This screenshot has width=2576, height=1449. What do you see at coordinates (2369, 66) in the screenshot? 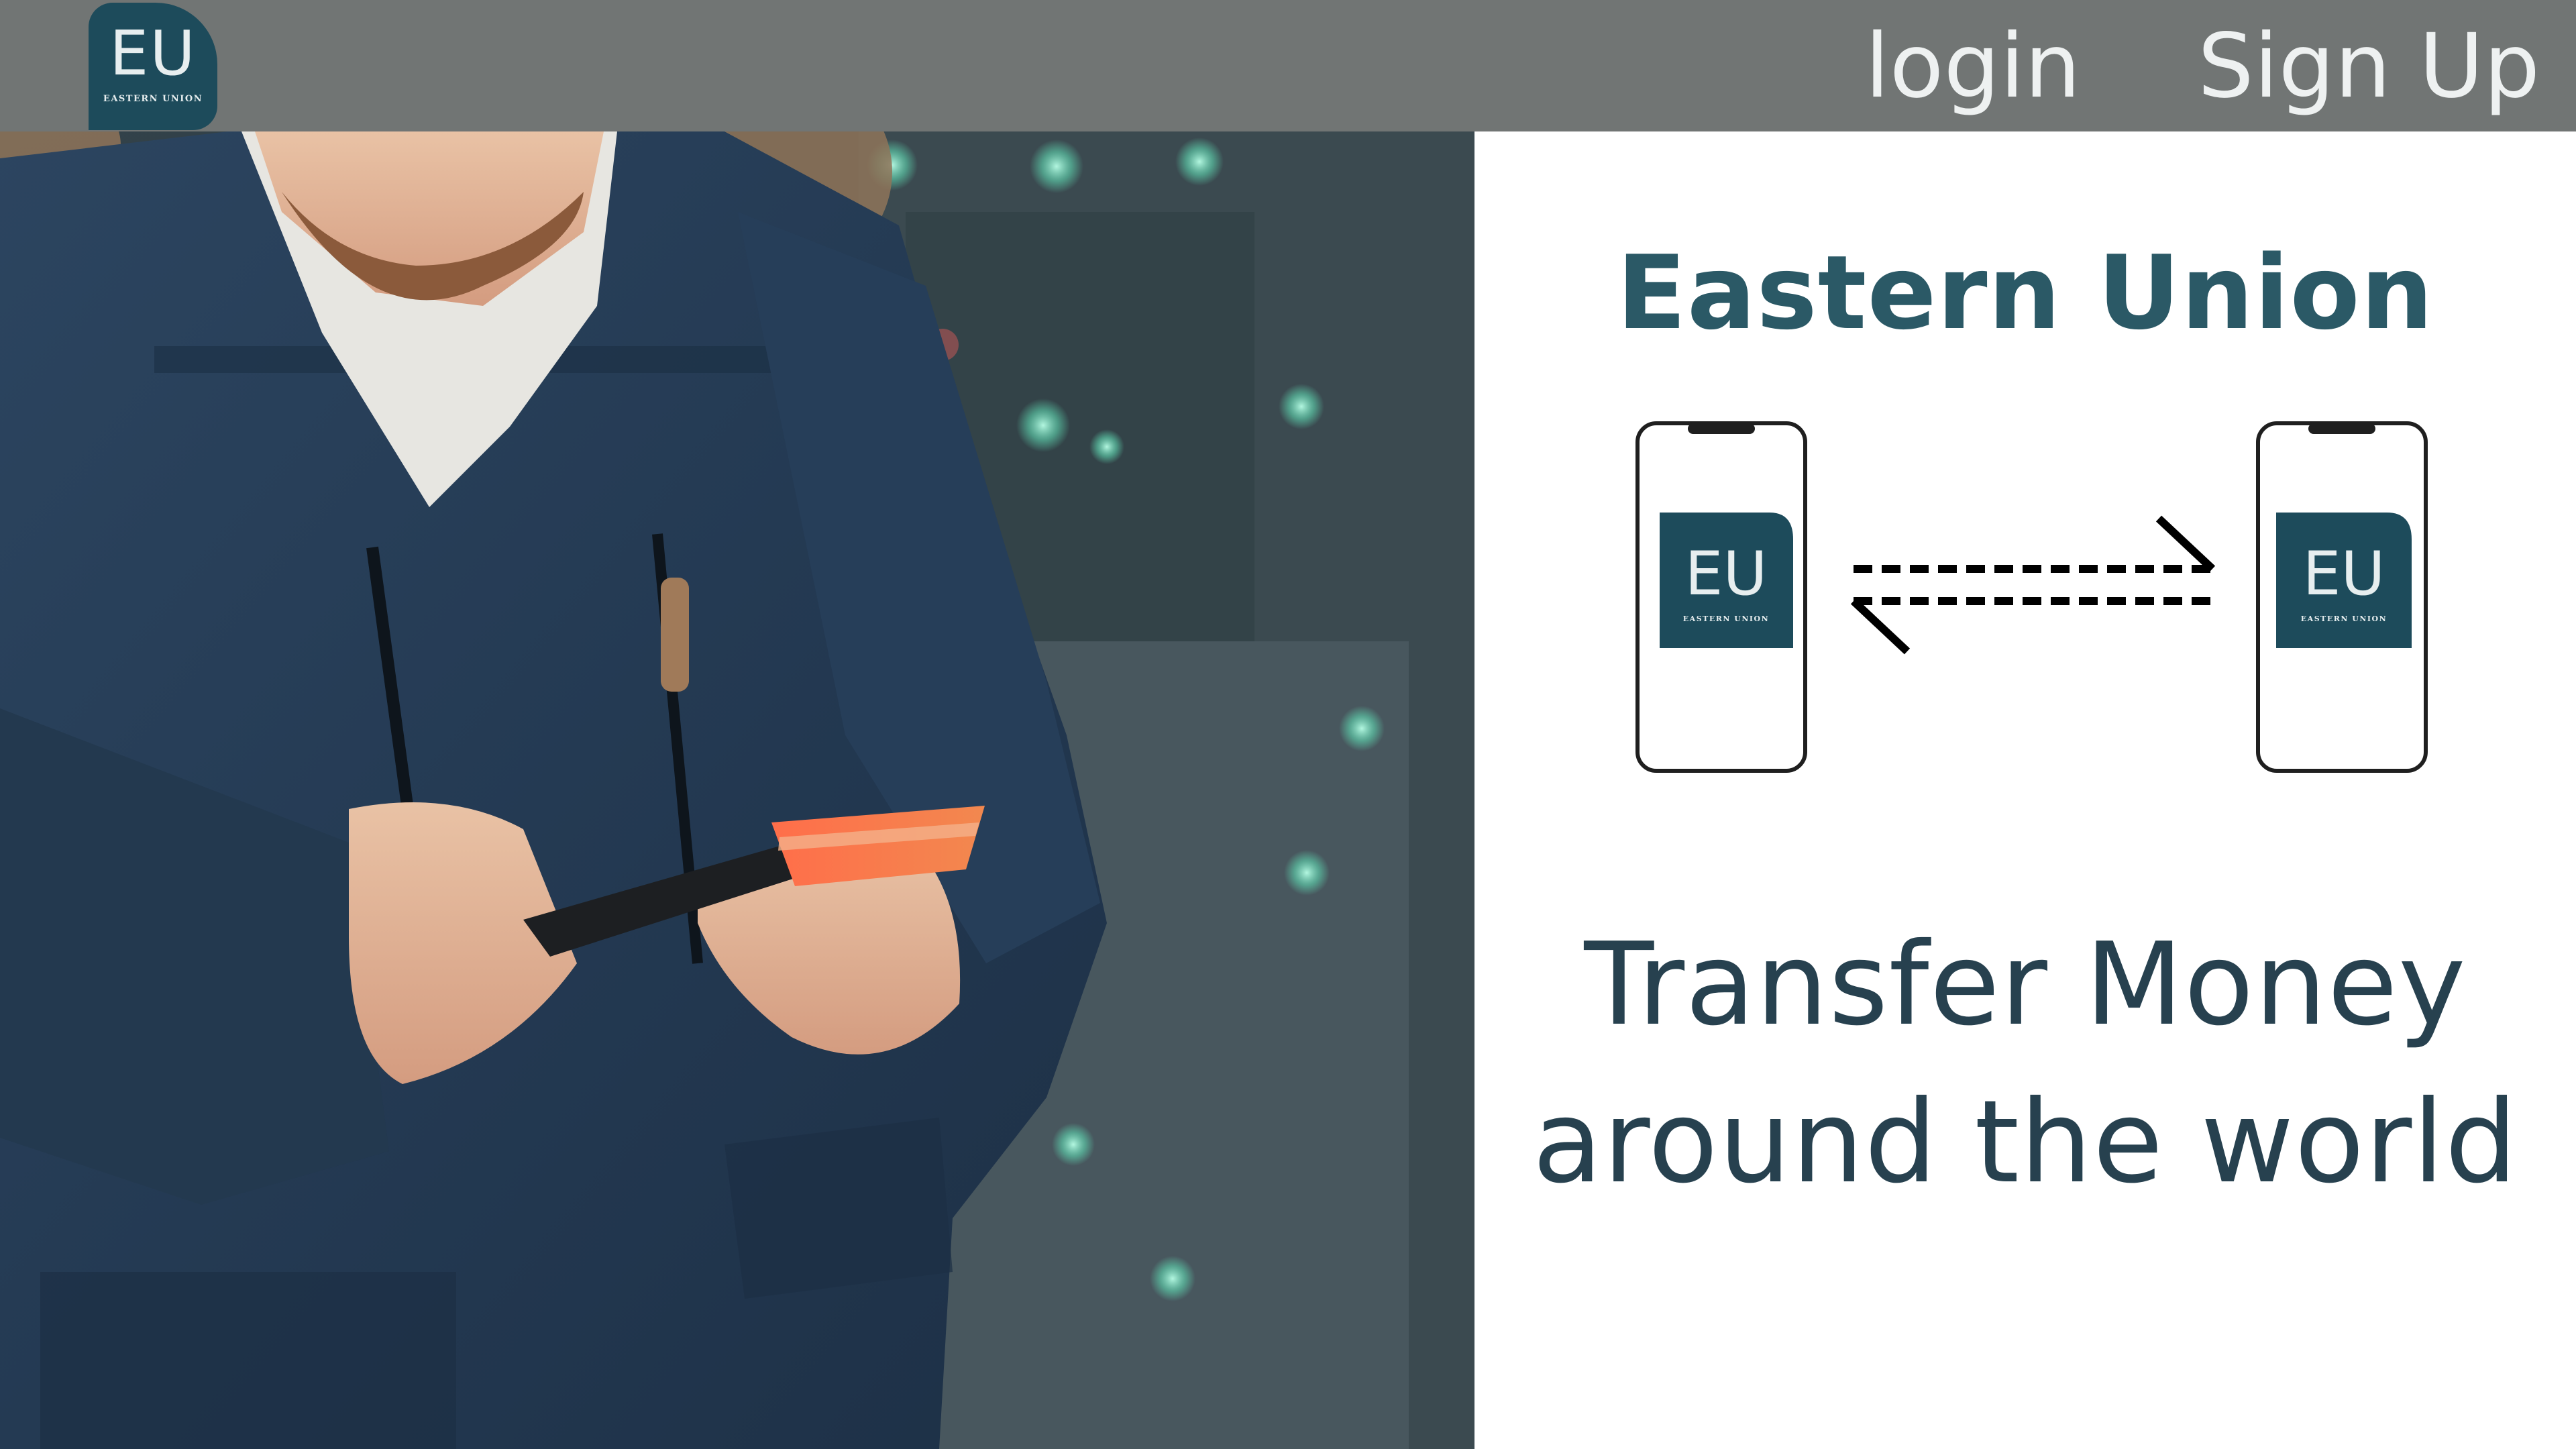
I see `signup-link: Sign Up` at bounding box center [2369, 66].